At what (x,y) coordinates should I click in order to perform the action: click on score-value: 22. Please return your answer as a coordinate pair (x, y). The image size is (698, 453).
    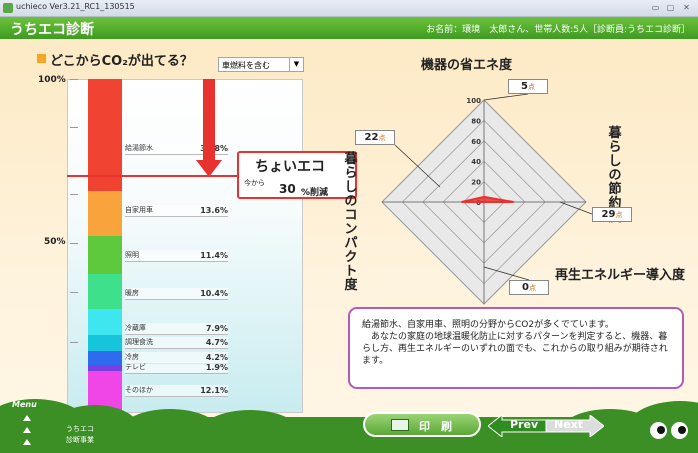
    Looking at the image, I should click on (371, 137).